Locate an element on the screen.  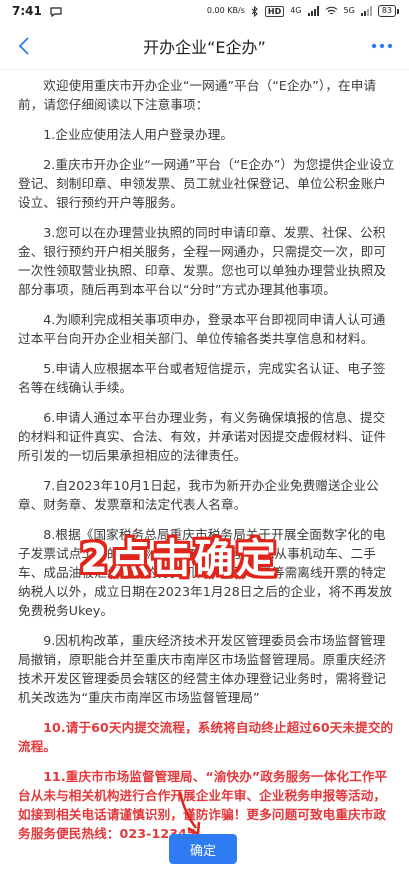
overlay-instruction: 2点击确定 is located at coordinates (179, 559).